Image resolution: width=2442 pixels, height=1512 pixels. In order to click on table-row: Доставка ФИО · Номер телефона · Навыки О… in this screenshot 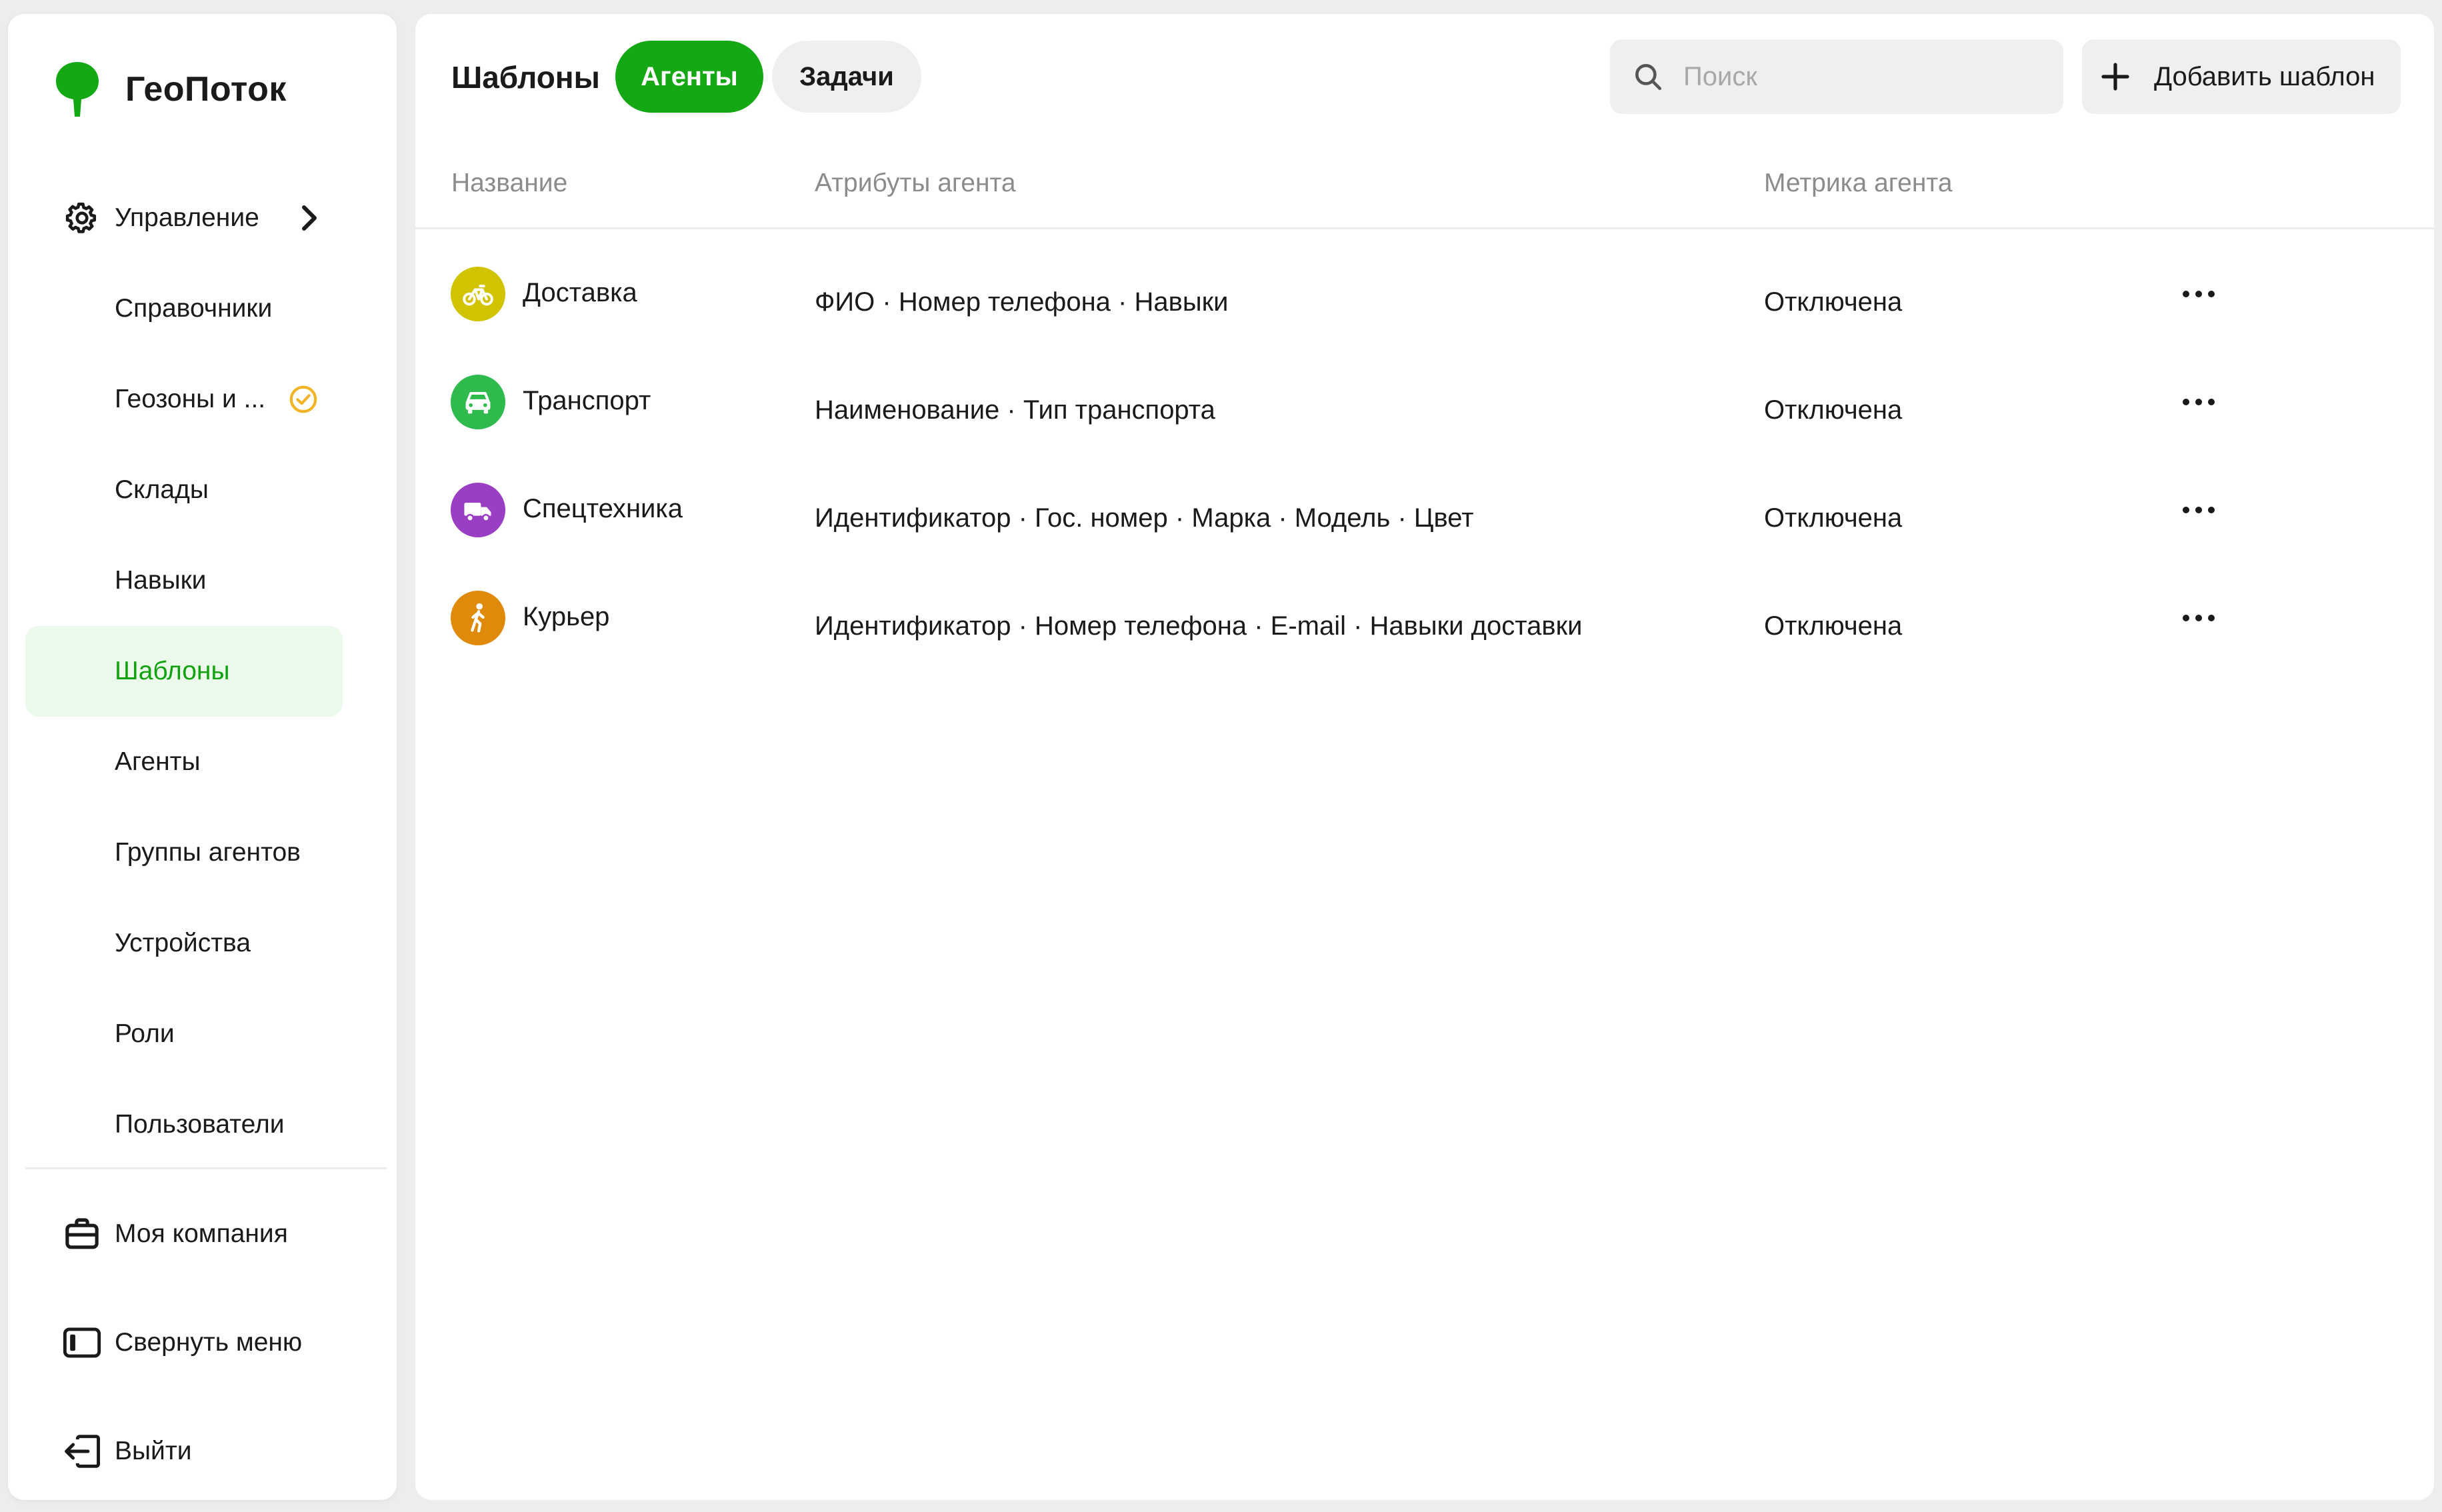, I will do `click(1424, 295)`.